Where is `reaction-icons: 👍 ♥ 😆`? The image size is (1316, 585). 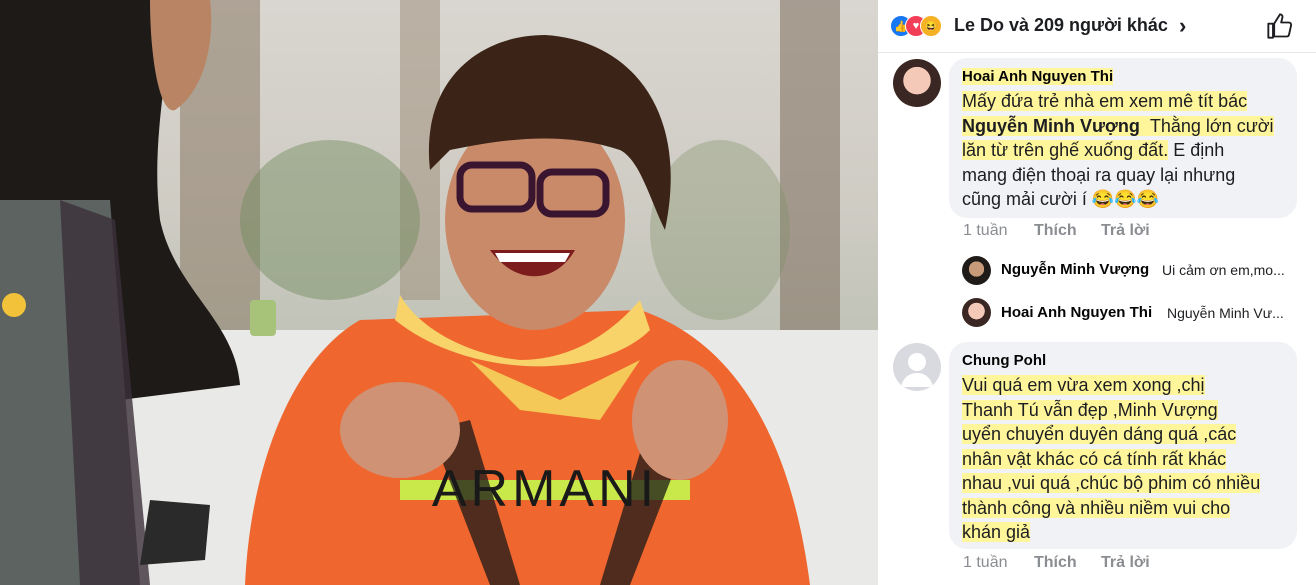
reaction-icons: 👍 ♥ 😆 is located at coordinates (921, 26).